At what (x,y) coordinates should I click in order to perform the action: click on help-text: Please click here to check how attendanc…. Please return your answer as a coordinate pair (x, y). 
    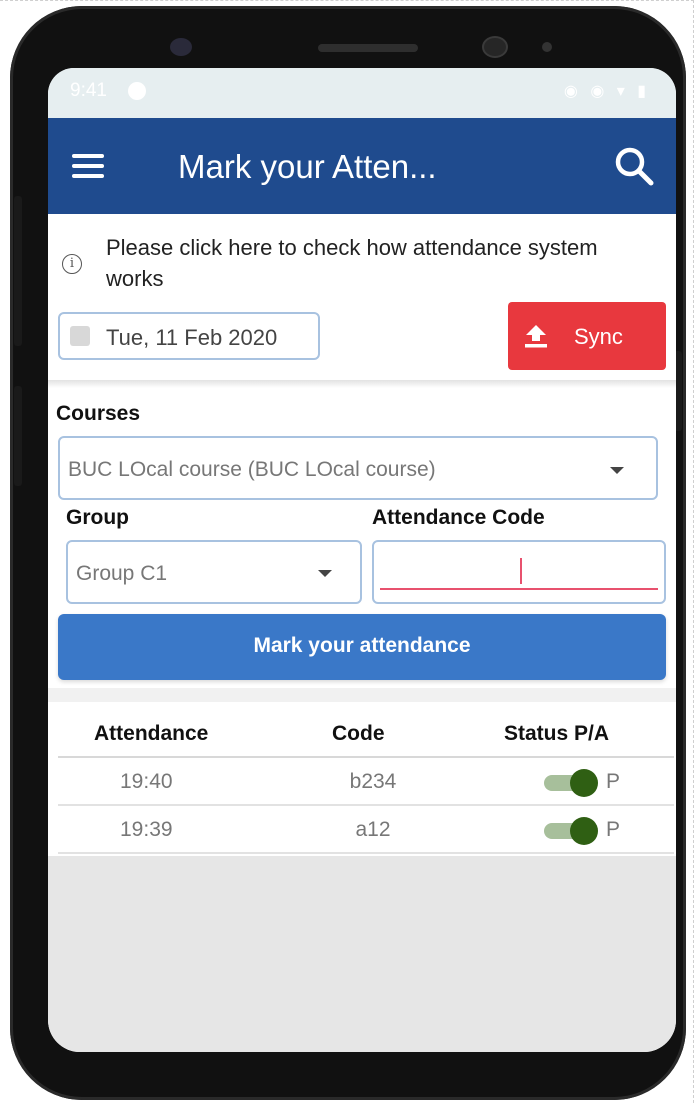
    Looking at the image, I should click on (352, 263).